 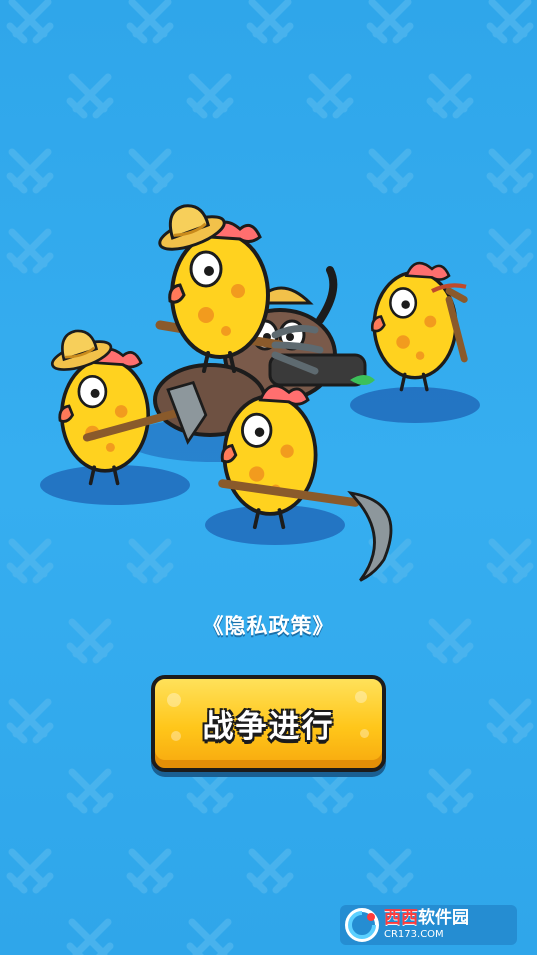 What do you see at coordinates (209, 283) in the screenshot?
I see `chick-warrior-farmer` at bounding box center [209, 283].